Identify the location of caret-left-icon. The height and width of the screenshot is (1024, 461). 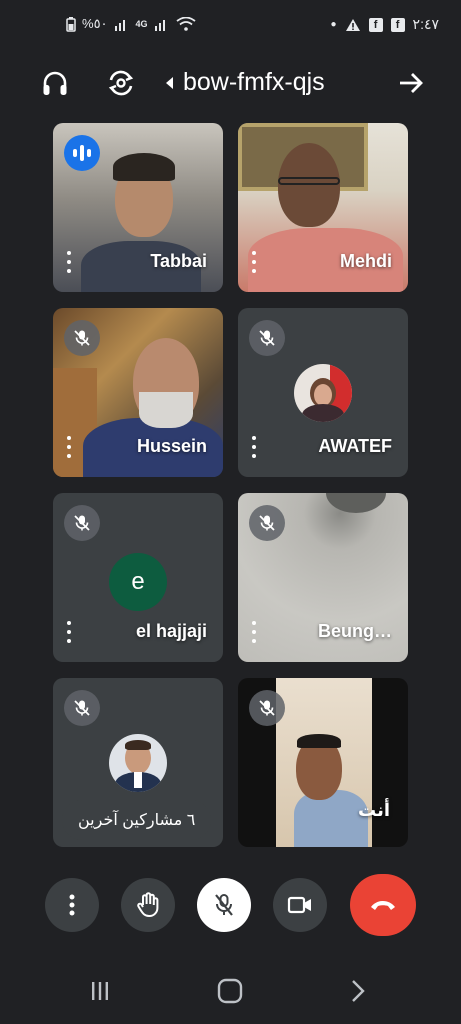
(169, 82).